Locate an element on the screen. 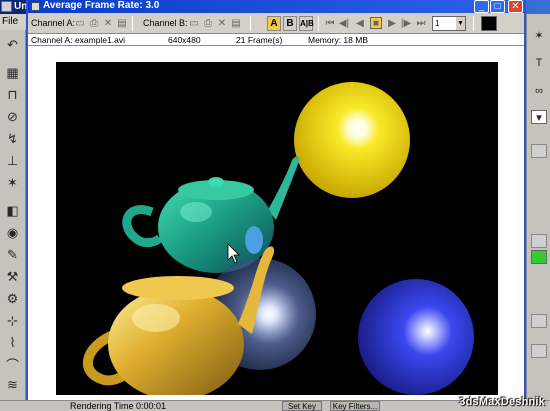 Image resolution: width=550 pixels, height=411 pixels. hierarchy-icon: ⊘ is located at coordinates (12, 116).